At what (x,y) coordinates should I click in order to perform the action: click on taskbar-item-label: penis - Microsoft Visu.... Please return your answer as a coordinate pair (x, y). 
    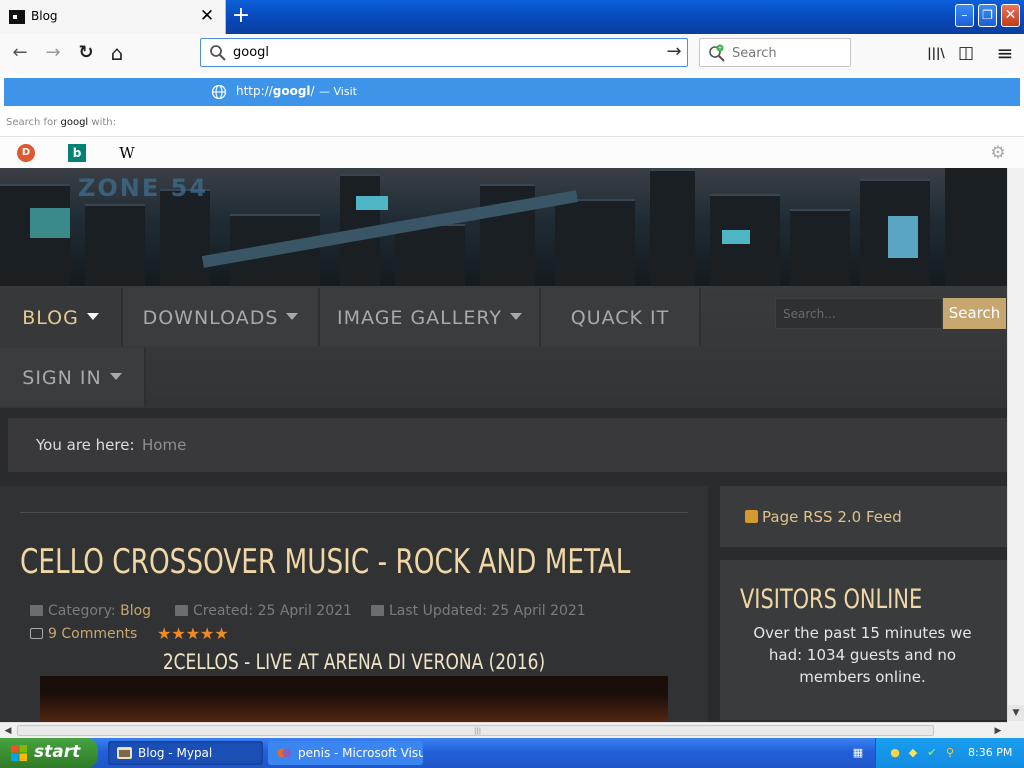
    Looking at the image, I should click on (360, 753).